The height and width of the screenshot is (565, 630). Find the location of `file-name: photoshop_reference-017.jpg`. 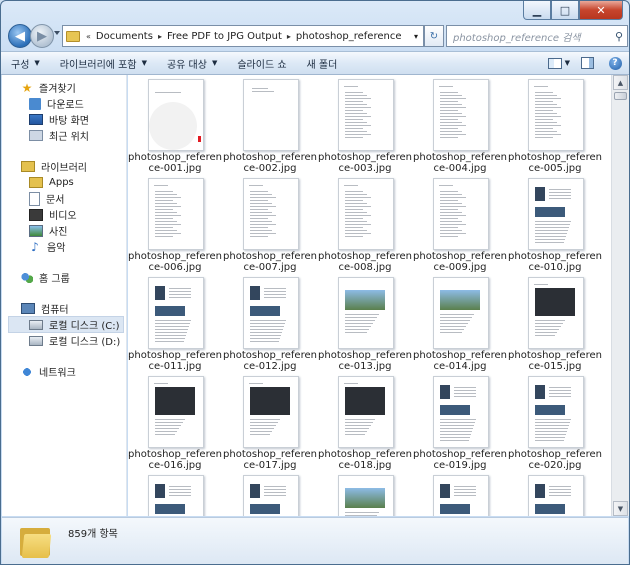

file-name: photoshop_reference-017.jpg is located at coordinates (270, 460).